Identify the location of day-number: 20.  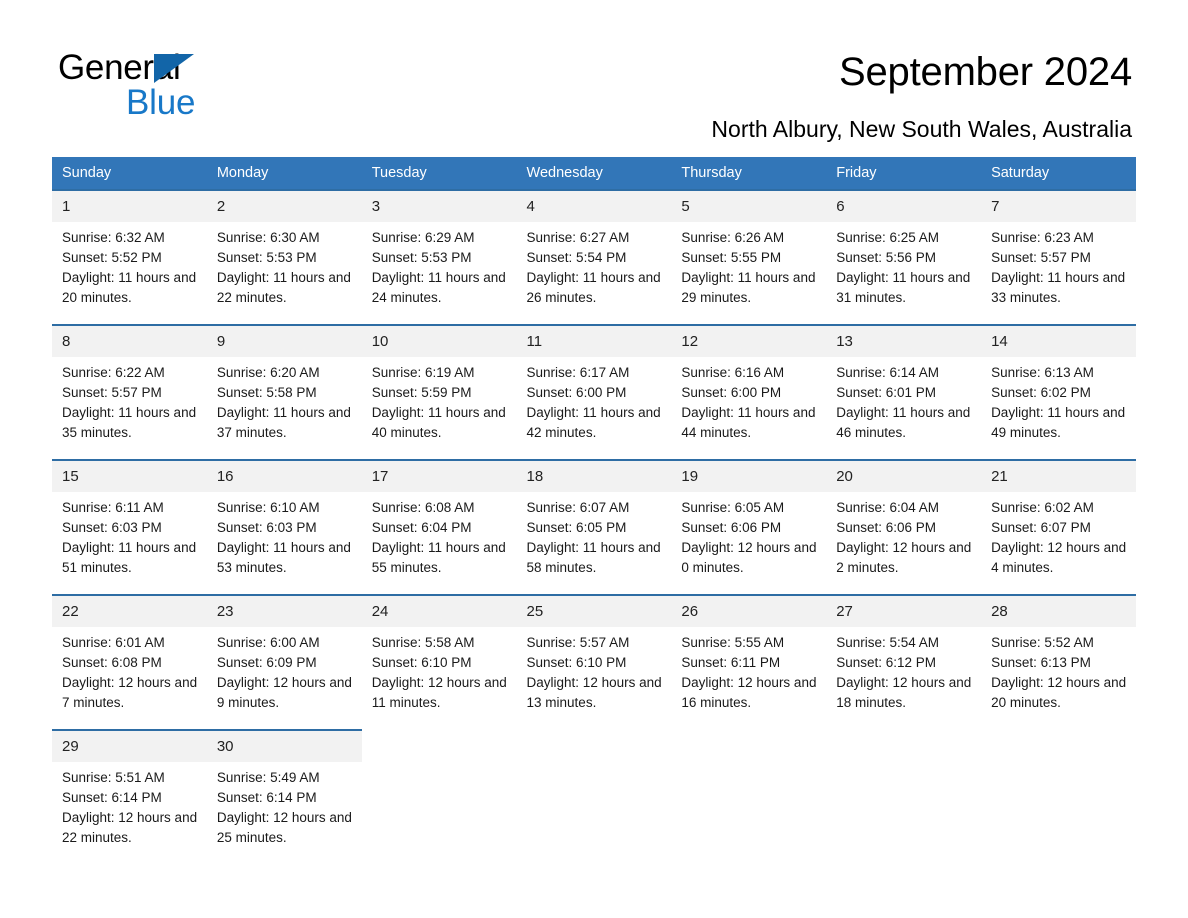
(904, 476).